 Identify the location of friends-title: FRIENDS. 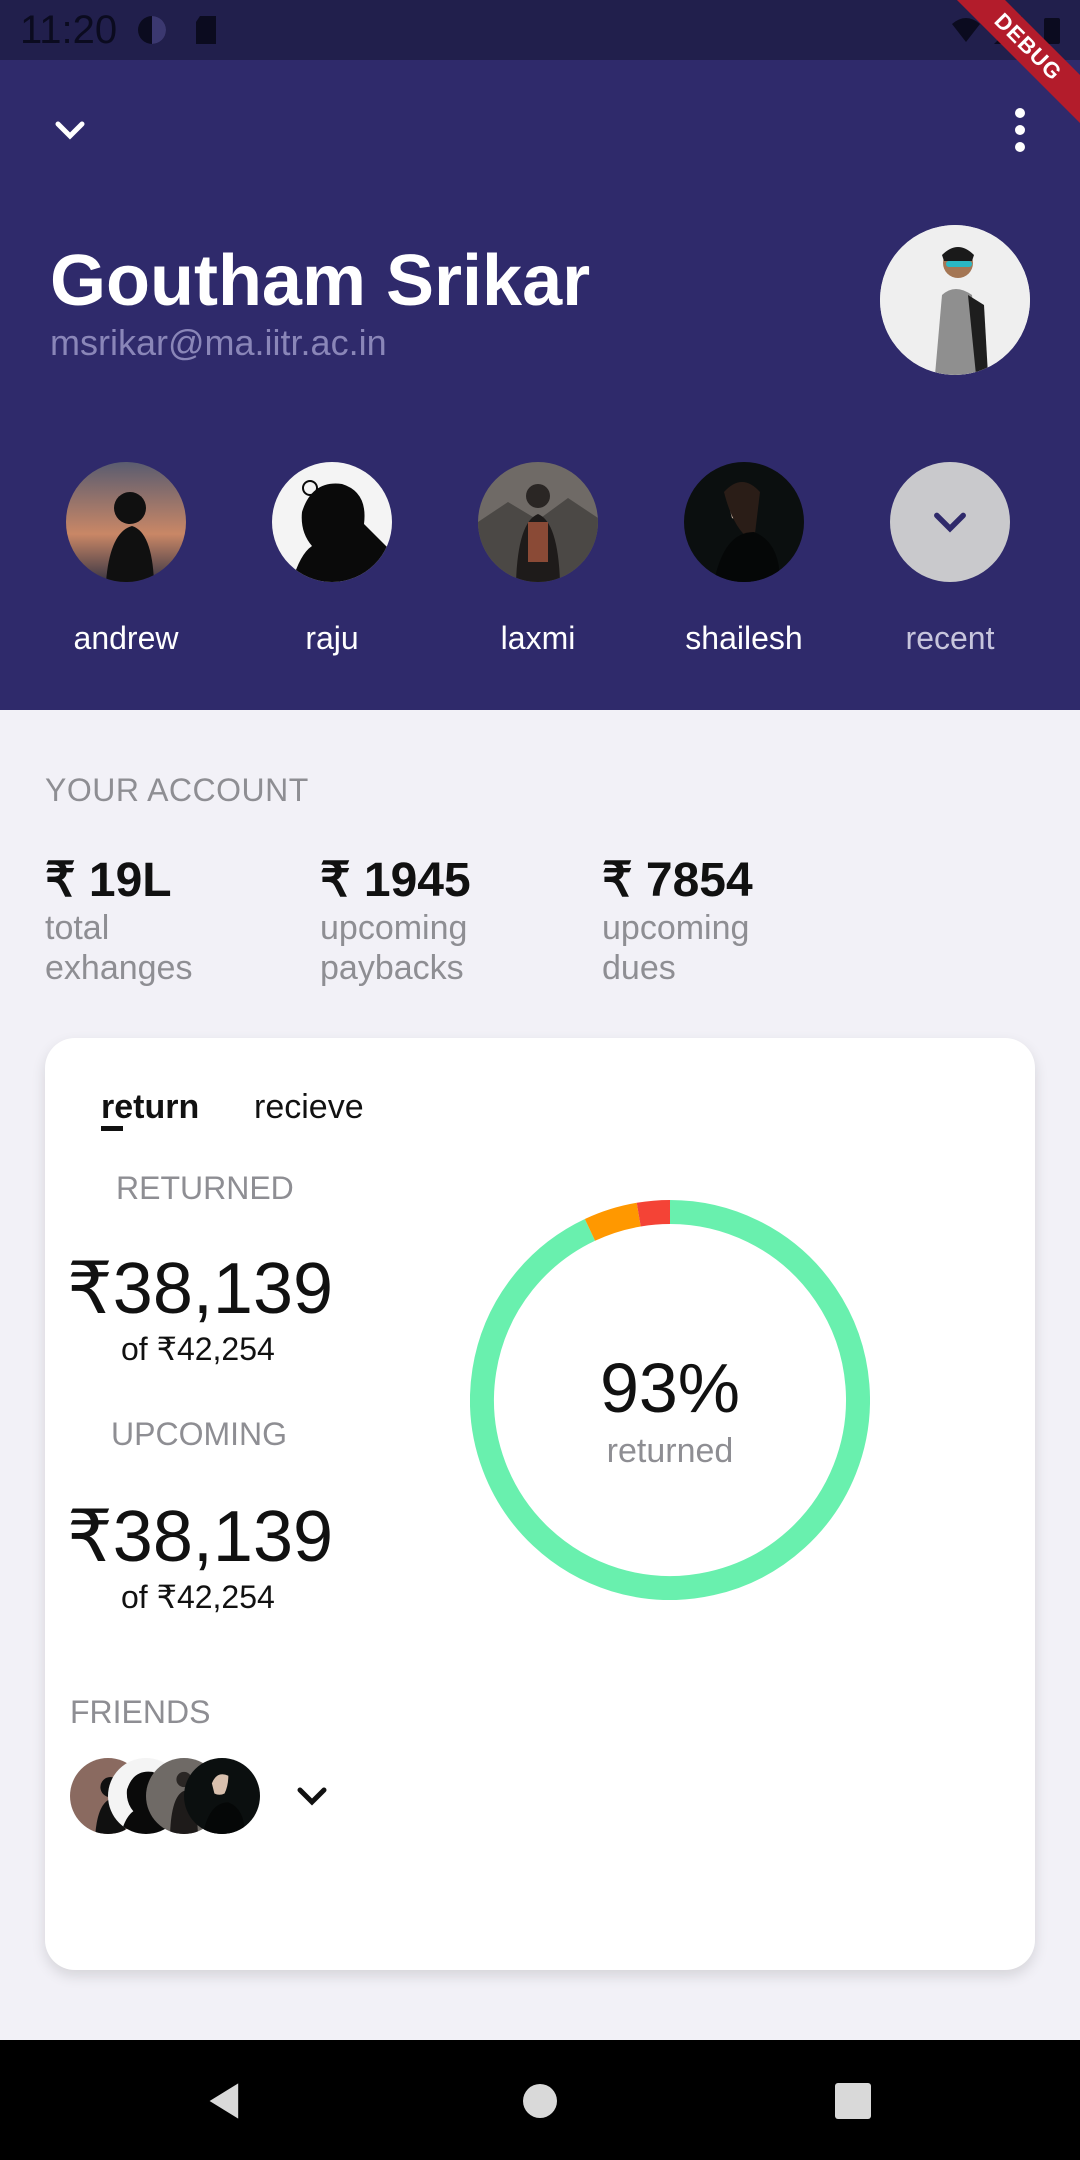
(140, 1712).